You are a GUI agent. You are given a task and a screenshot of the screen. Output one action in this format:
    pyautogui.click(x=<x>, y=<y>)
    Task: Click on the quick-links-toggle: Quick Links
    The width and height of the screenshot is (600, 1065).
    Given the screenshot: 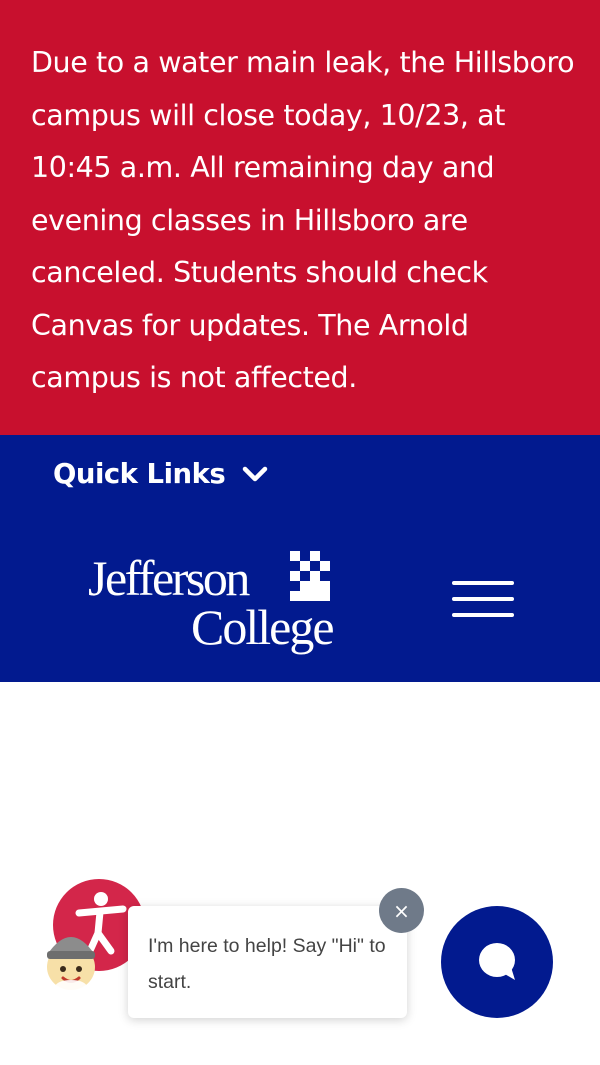 What is the action you would take?
    pyautogui.click(x=161, y=474)
    